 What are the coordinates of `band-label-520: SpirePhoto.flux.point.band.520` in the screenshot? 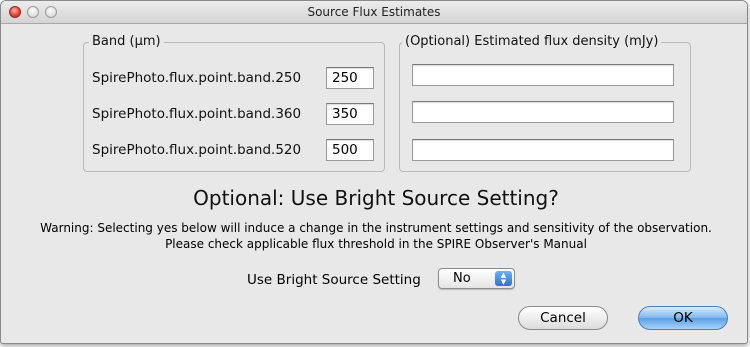 It's located at (197, 150).